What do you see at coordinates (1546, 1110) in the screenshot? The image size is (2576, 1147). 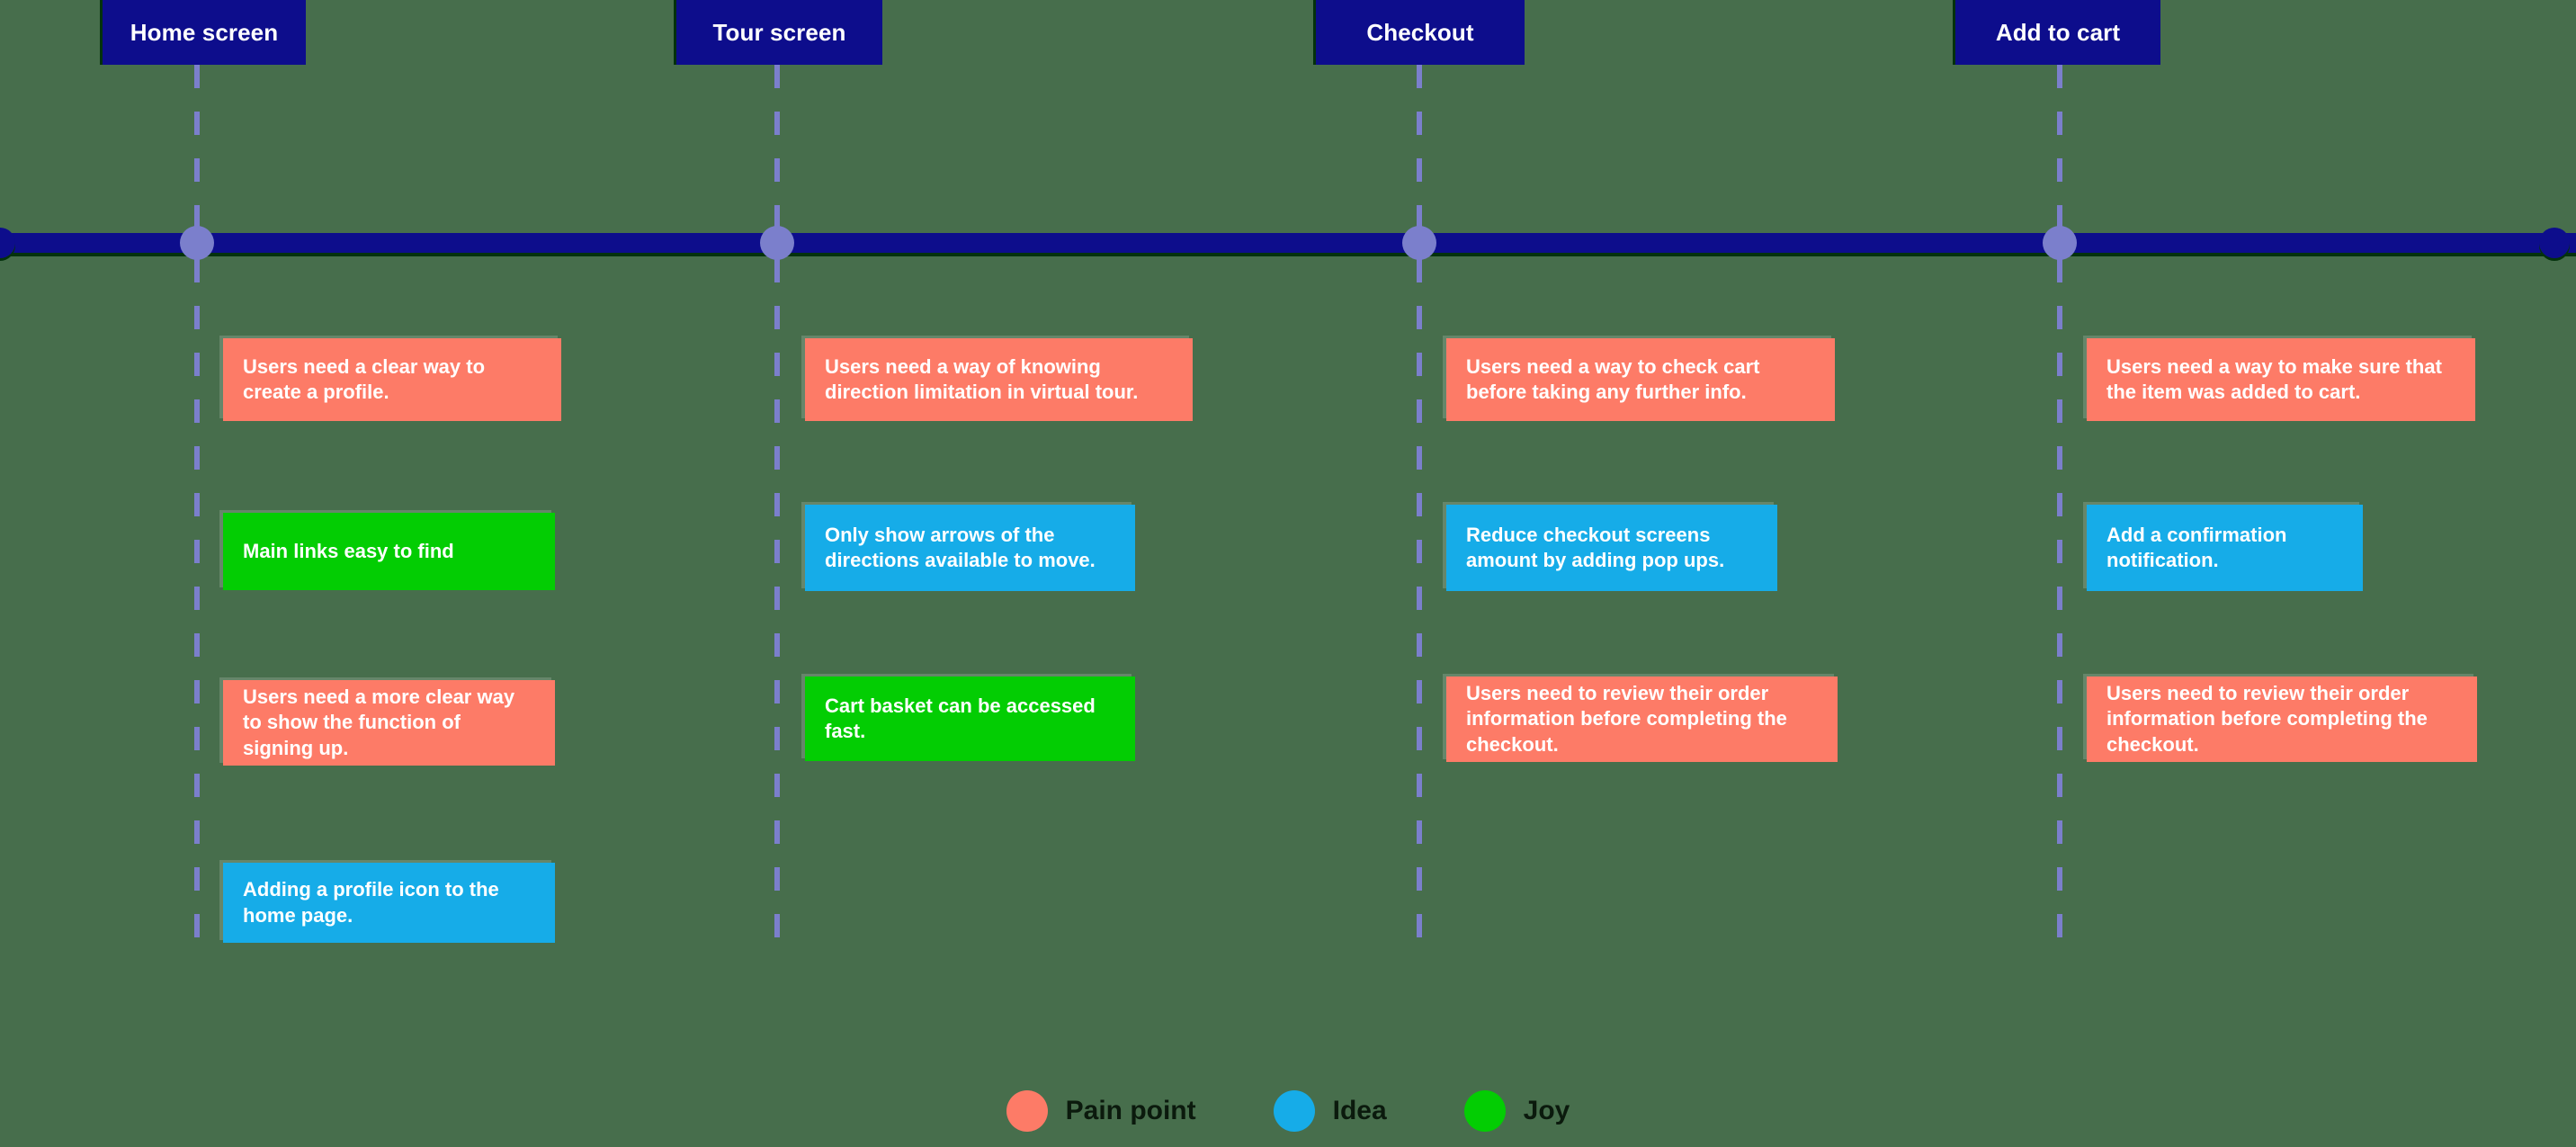 I see `legend-label: Joy` at bounding box center [1546, 1110].